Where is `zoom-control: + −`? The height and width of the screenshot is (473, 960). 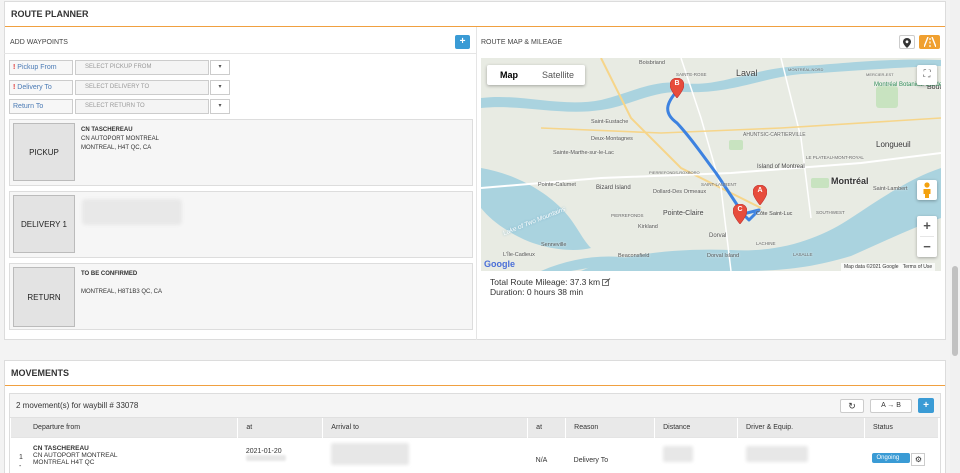 zoom-control: + − is located at coordinates (927, 236).